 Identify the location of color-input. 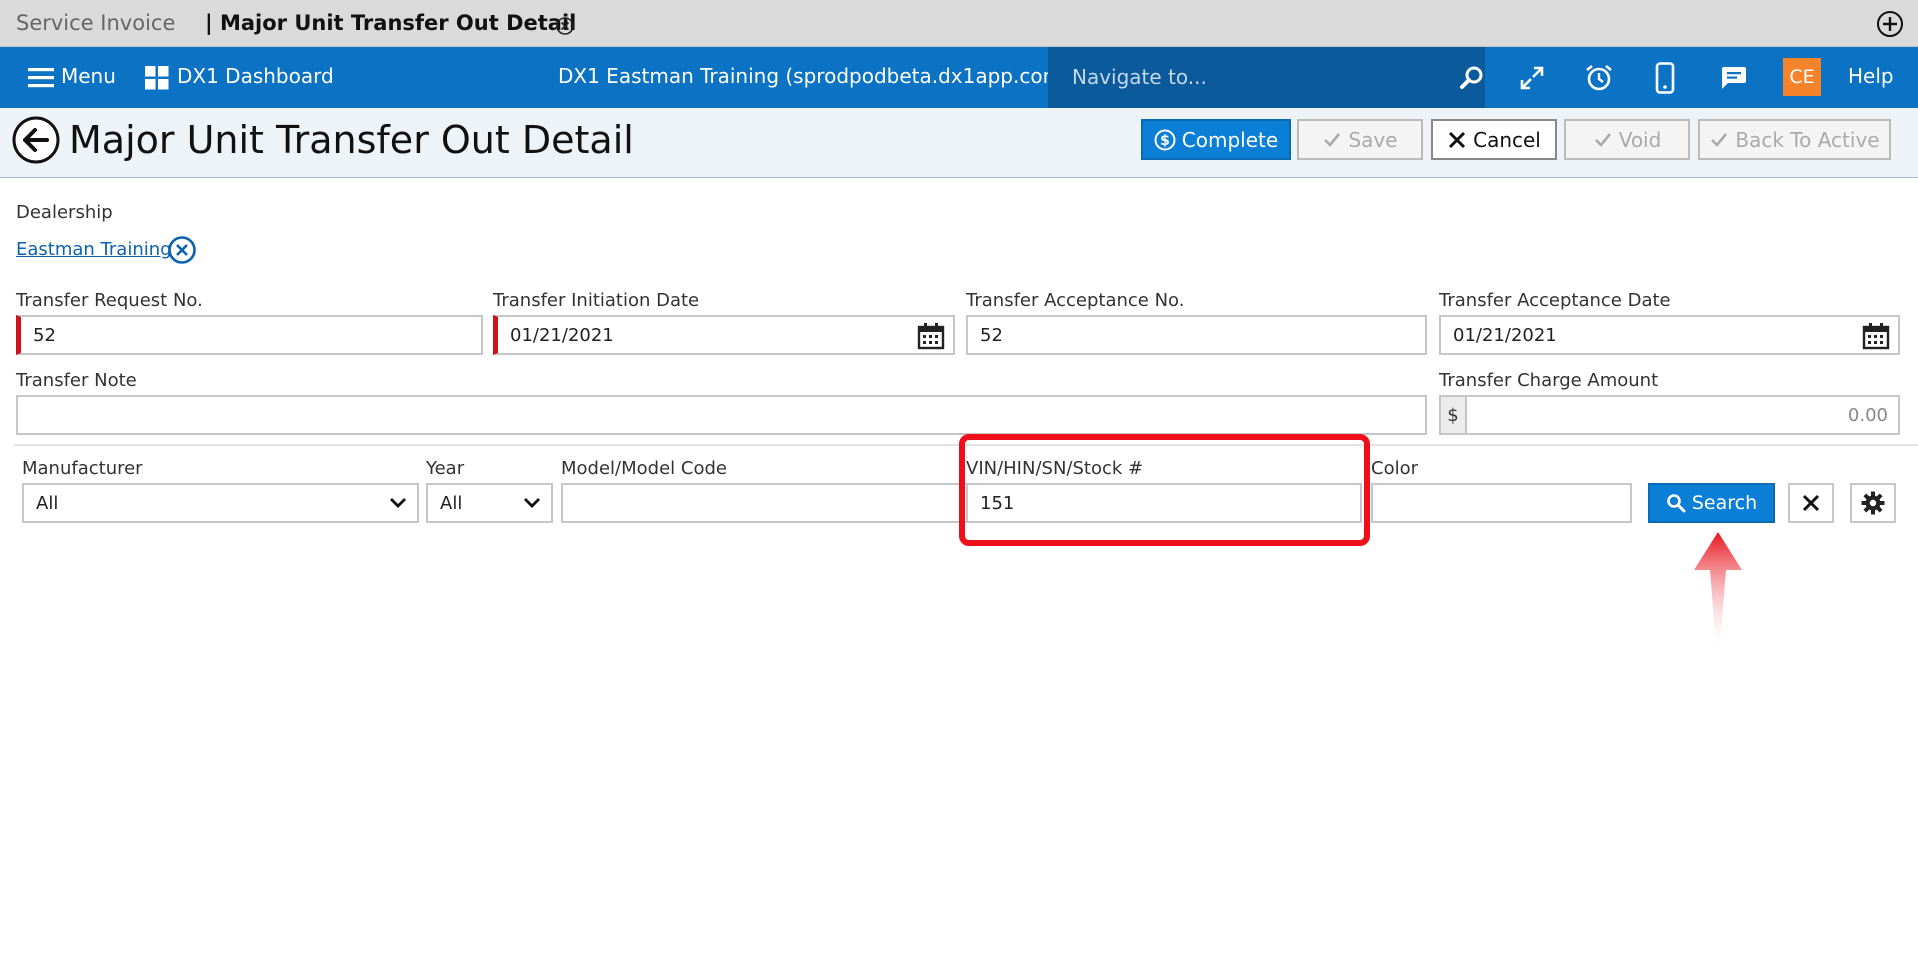
(1501, 503).